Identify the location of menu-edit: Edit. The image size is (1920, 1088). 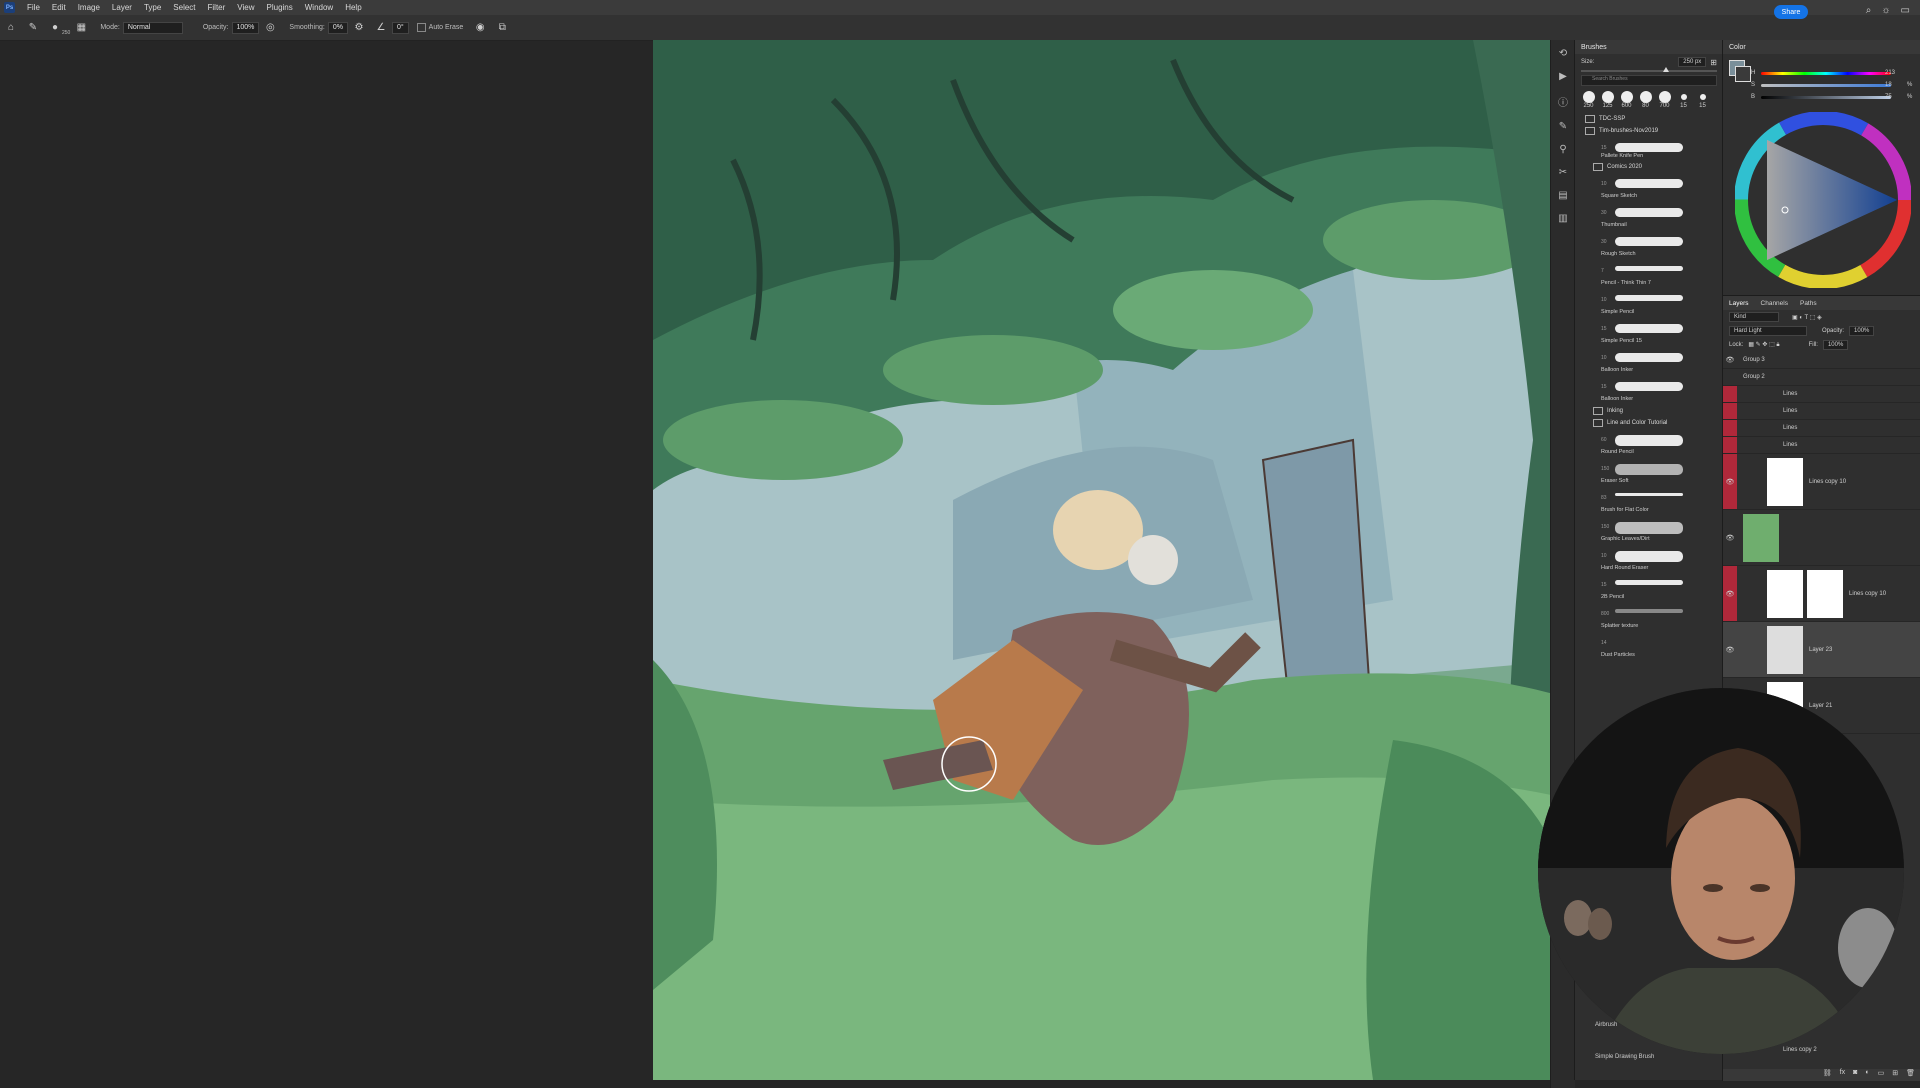
(59, 7).